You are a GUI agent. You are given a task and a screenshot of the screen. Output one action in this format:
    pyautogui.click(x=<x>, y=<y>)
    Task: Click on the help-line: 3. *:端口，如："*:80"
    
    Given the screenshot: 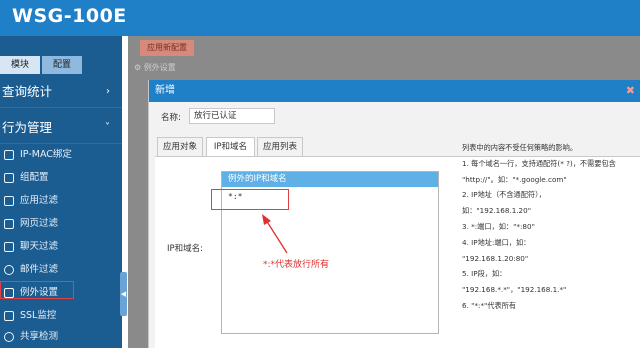 What is the action you would take?
    pyautogui.click(x=498, y=226)
    